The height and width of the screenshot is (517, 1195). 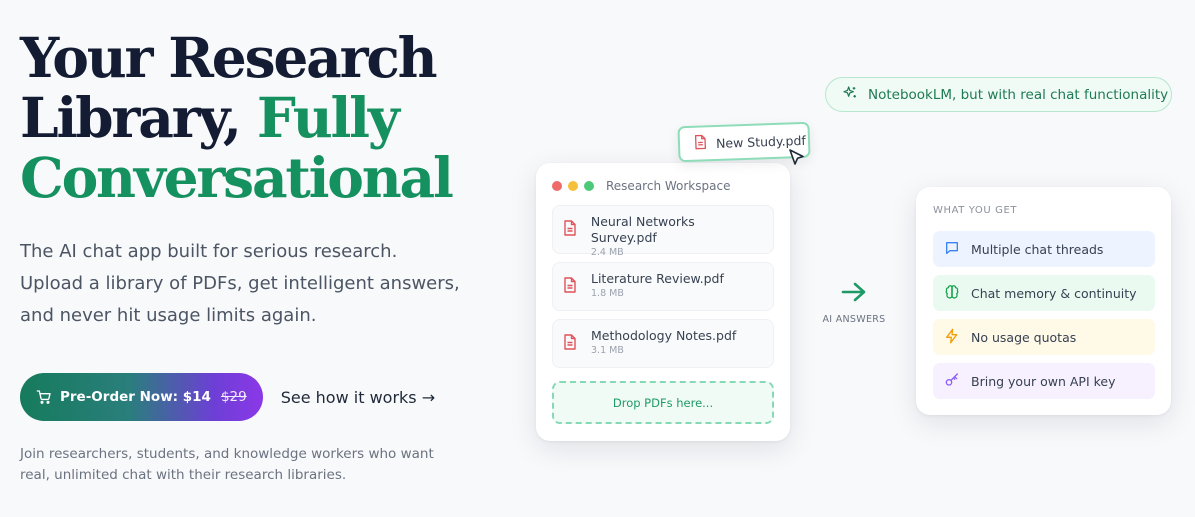 I want to click on old-price: $29, so click(x=233, y=397).